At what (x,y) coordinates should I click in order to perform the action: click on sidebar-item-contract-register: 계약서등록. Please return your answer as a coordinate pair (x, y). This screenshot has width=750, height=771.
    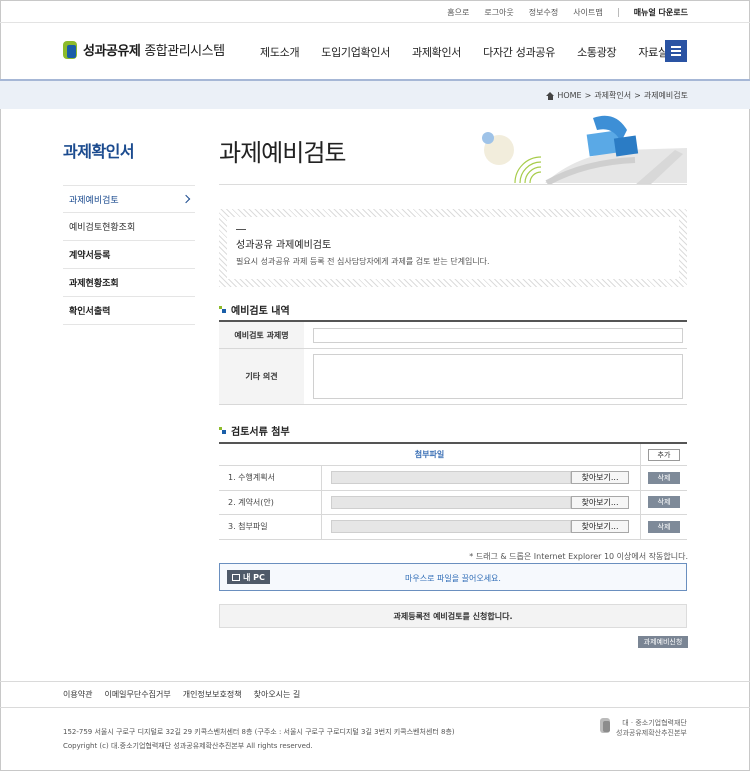
    Looking at the image, I should click on (129, 255).